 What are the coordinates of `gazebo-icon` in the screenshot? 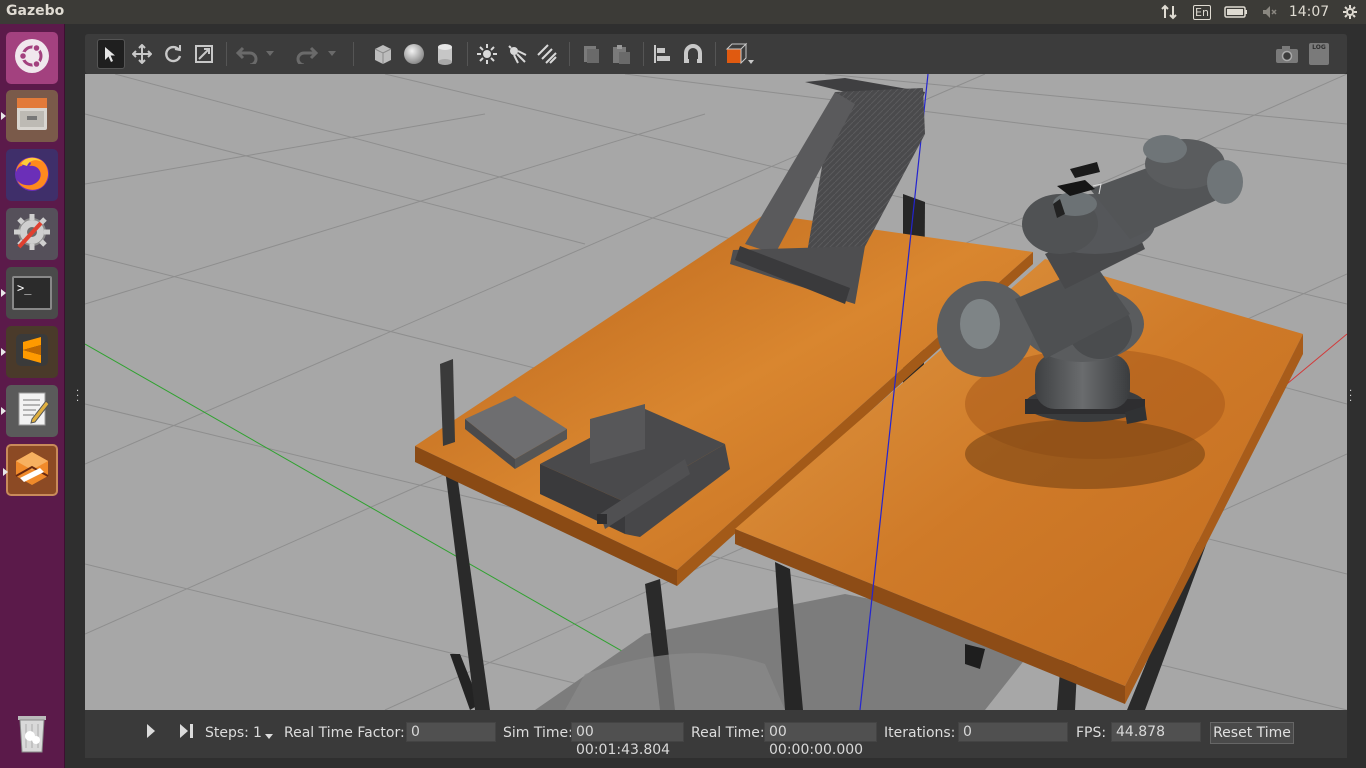 It's located at (32, 470).